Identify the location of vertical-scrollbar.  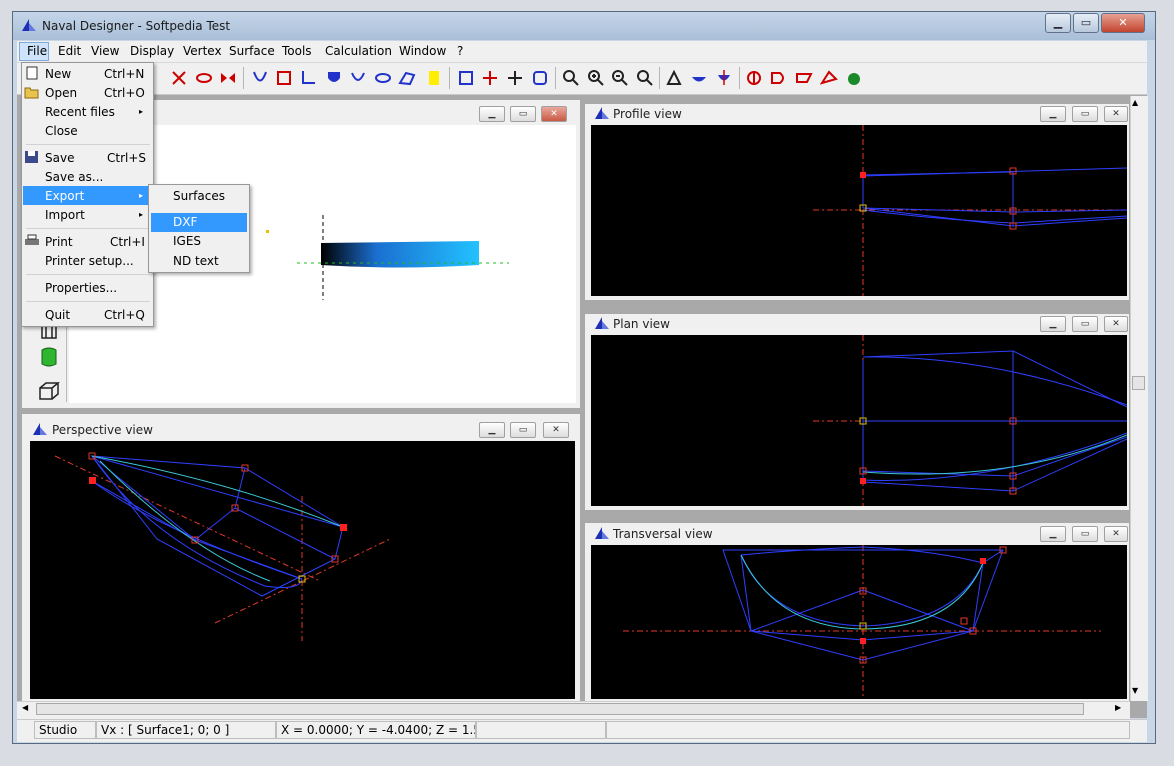
(1139, 398).